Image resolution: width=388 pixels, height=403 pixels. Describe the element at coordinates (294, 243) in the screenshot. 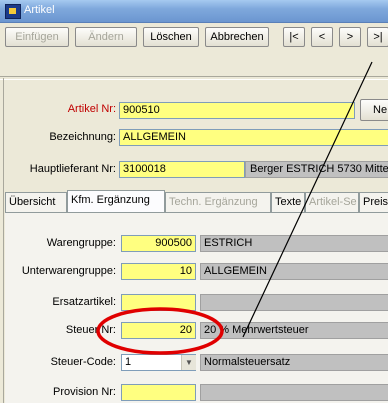

I see `warengruppe-text: ESTRICH` at that location.